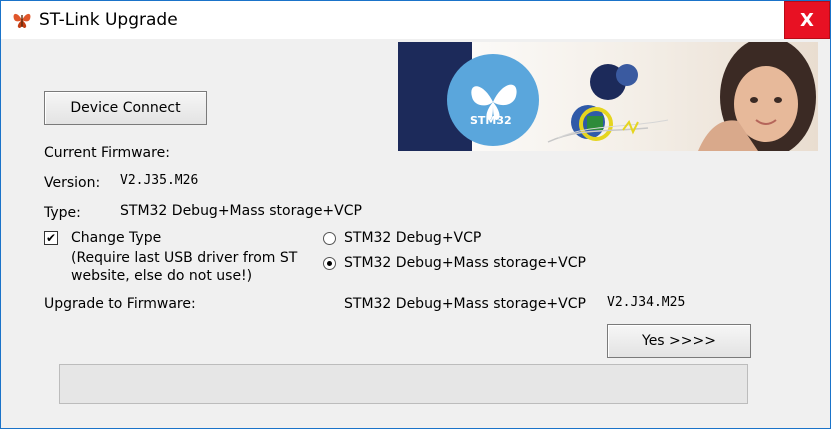  What do you see at coordinates (62, 213) in the screenshot?
I see `type-label: Type:` at bounding box center [62, 213].